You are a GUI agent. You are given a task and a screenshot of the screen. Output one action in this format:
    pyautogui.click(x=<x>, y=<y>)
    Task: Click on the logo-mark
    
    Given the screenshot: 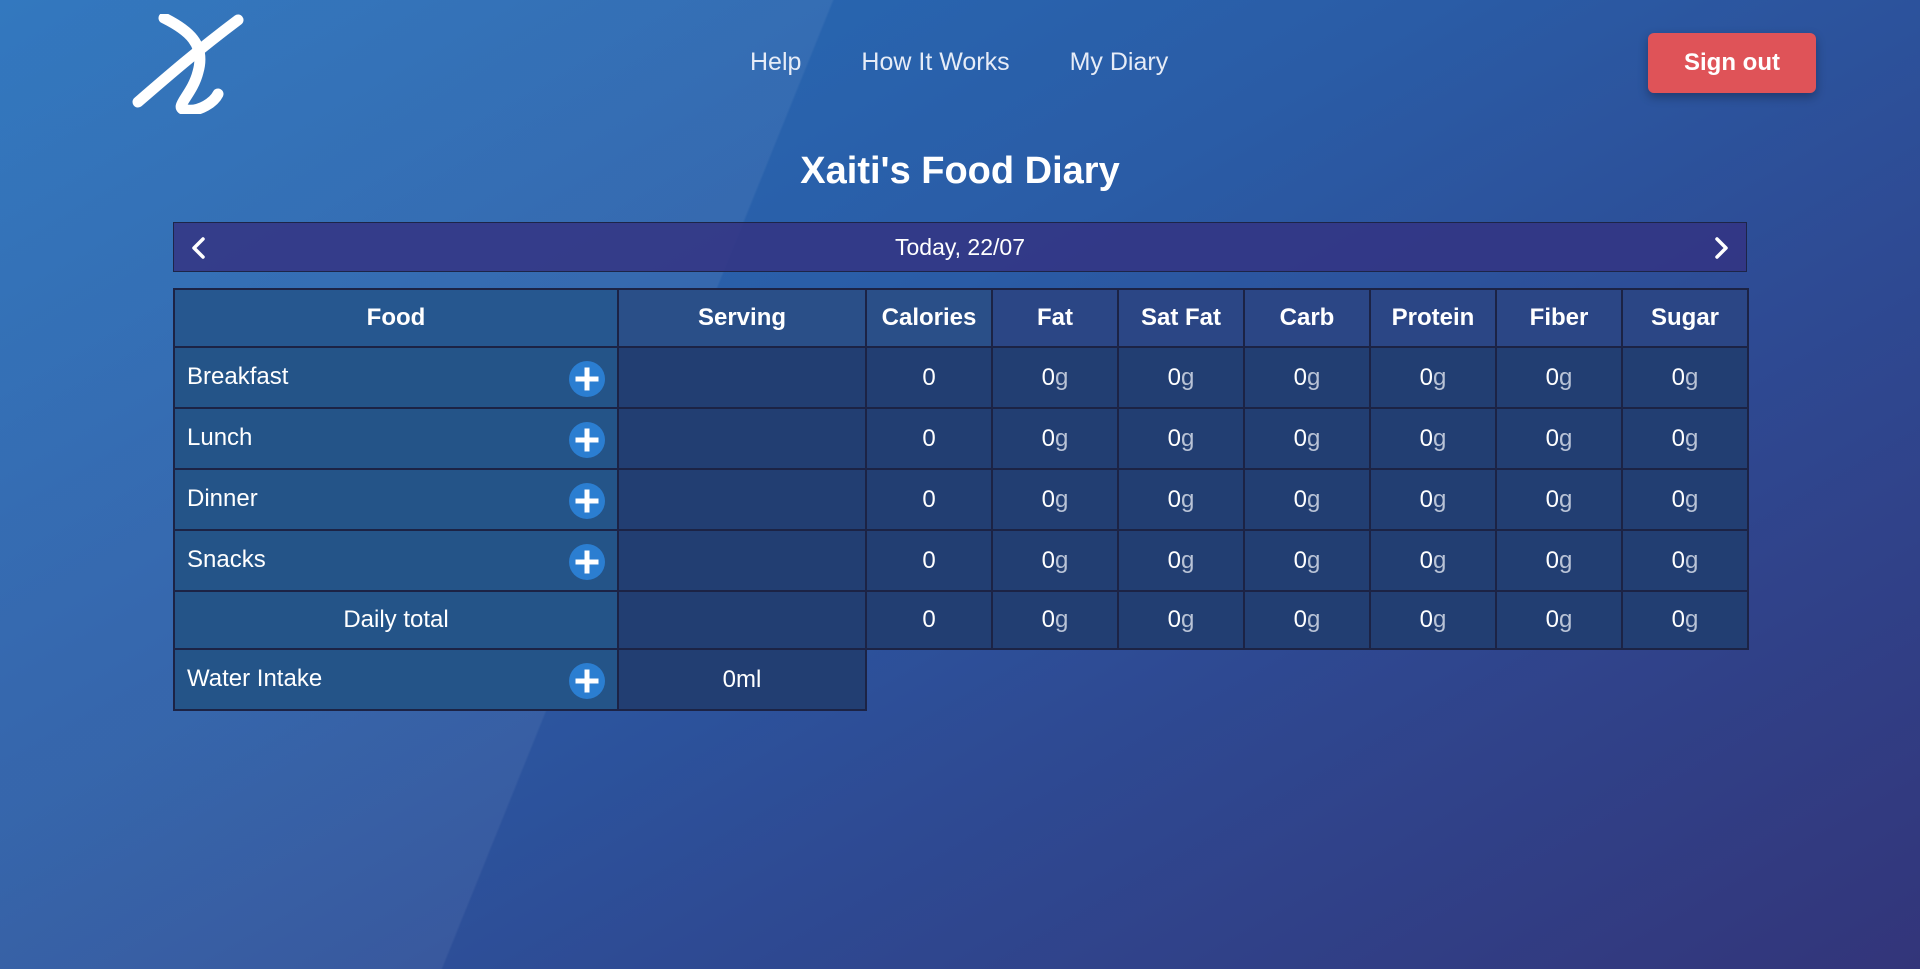 What is the action you would take?
    pyautogui.click(x=188, y=64)
    